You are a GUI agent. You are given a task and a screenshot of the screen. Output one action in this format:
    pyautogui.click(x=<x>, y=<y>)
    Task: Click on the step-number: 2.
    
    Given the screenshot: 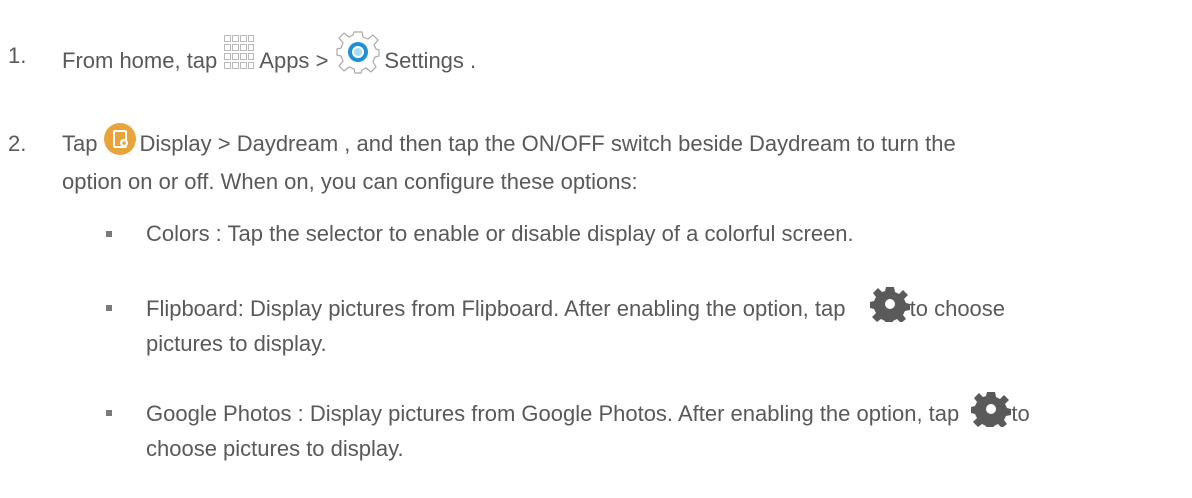 What is the action you would take?
    pyautogui.click(x=17, y=143)
    